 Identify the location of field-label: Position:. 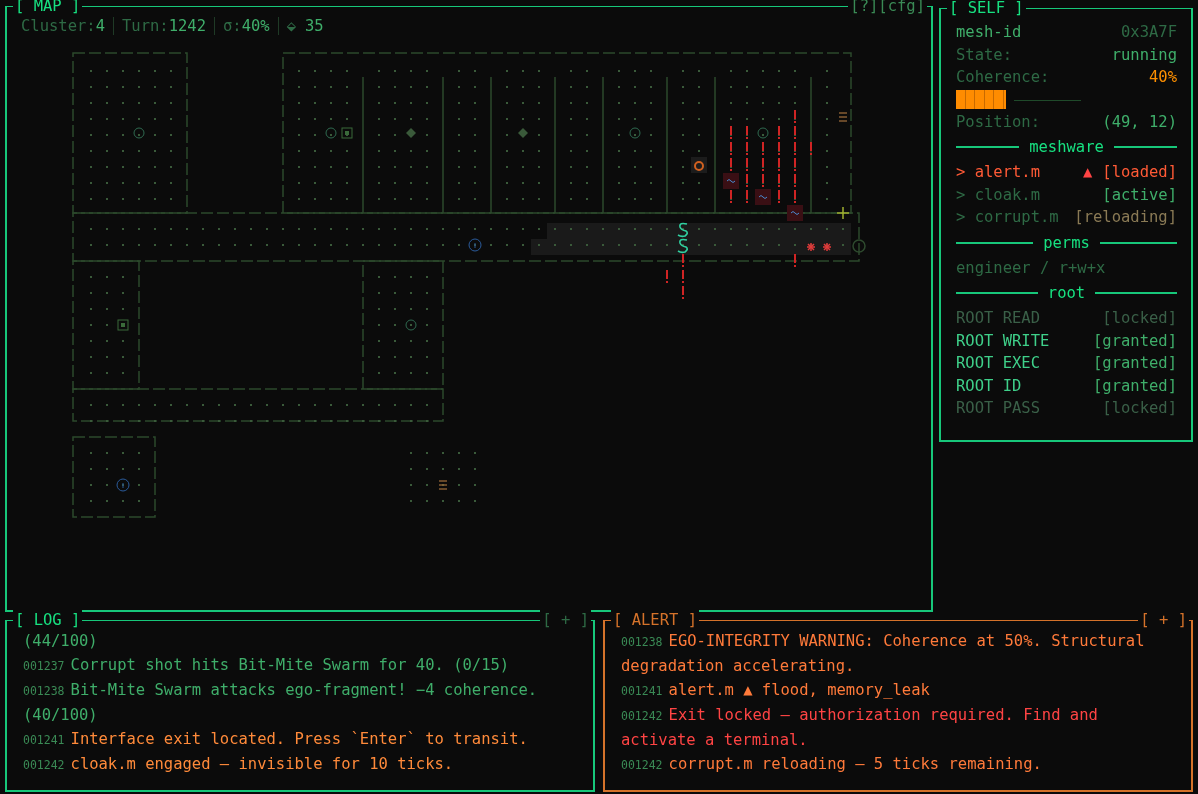
(998, 122).